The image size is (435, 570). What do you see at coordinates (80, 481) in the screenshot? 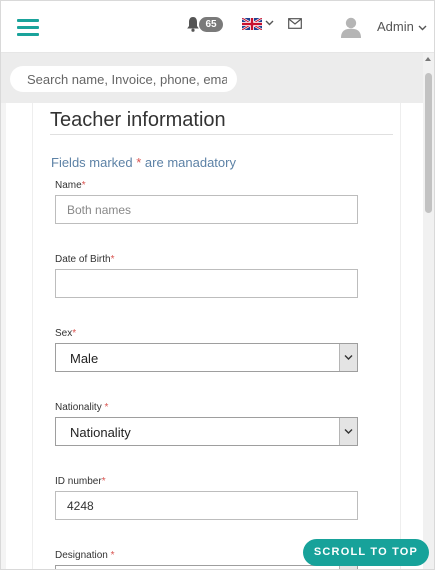
I see `id-number-label: ID number*` at bounding box center [80, 481].